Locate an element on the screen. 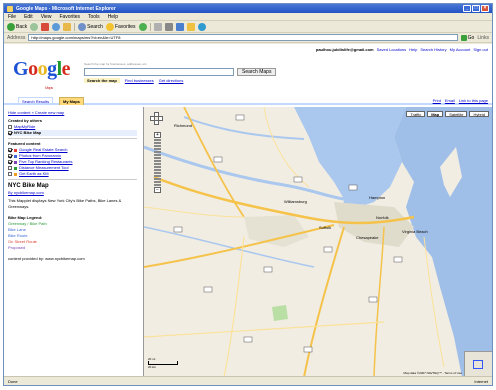  home-button is located at coordinates (67, 26).